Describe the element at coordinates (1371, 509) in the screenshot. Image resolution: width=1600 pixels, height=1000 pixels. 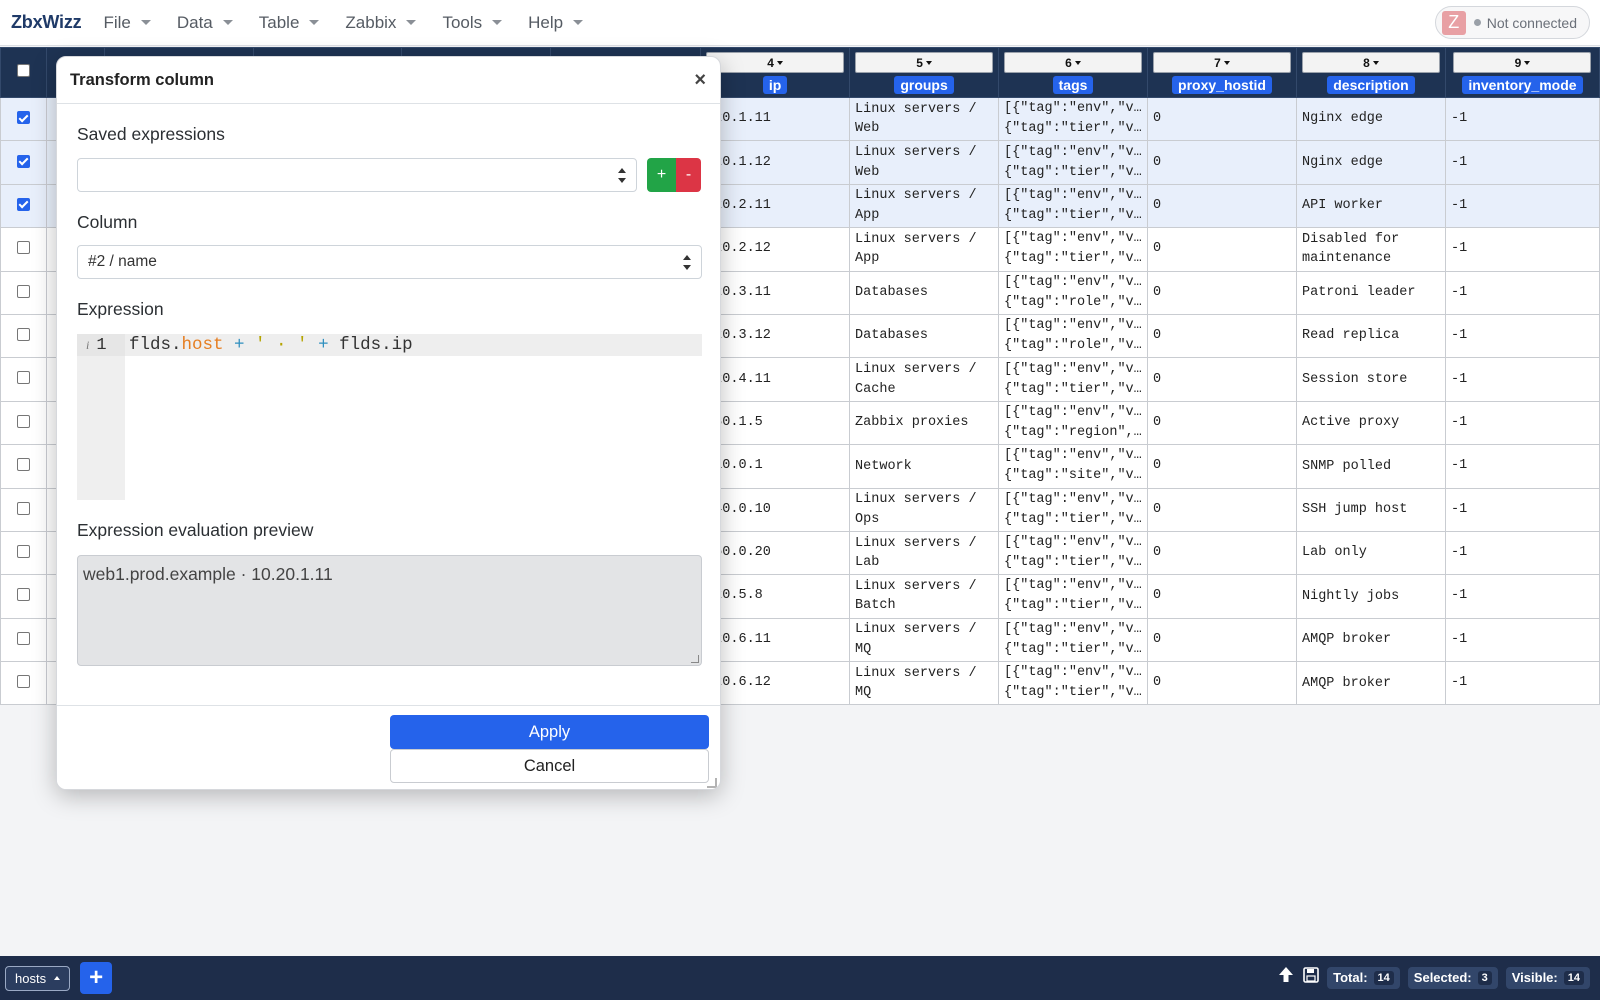
I see `description-cell: SSH jump host` at that location.